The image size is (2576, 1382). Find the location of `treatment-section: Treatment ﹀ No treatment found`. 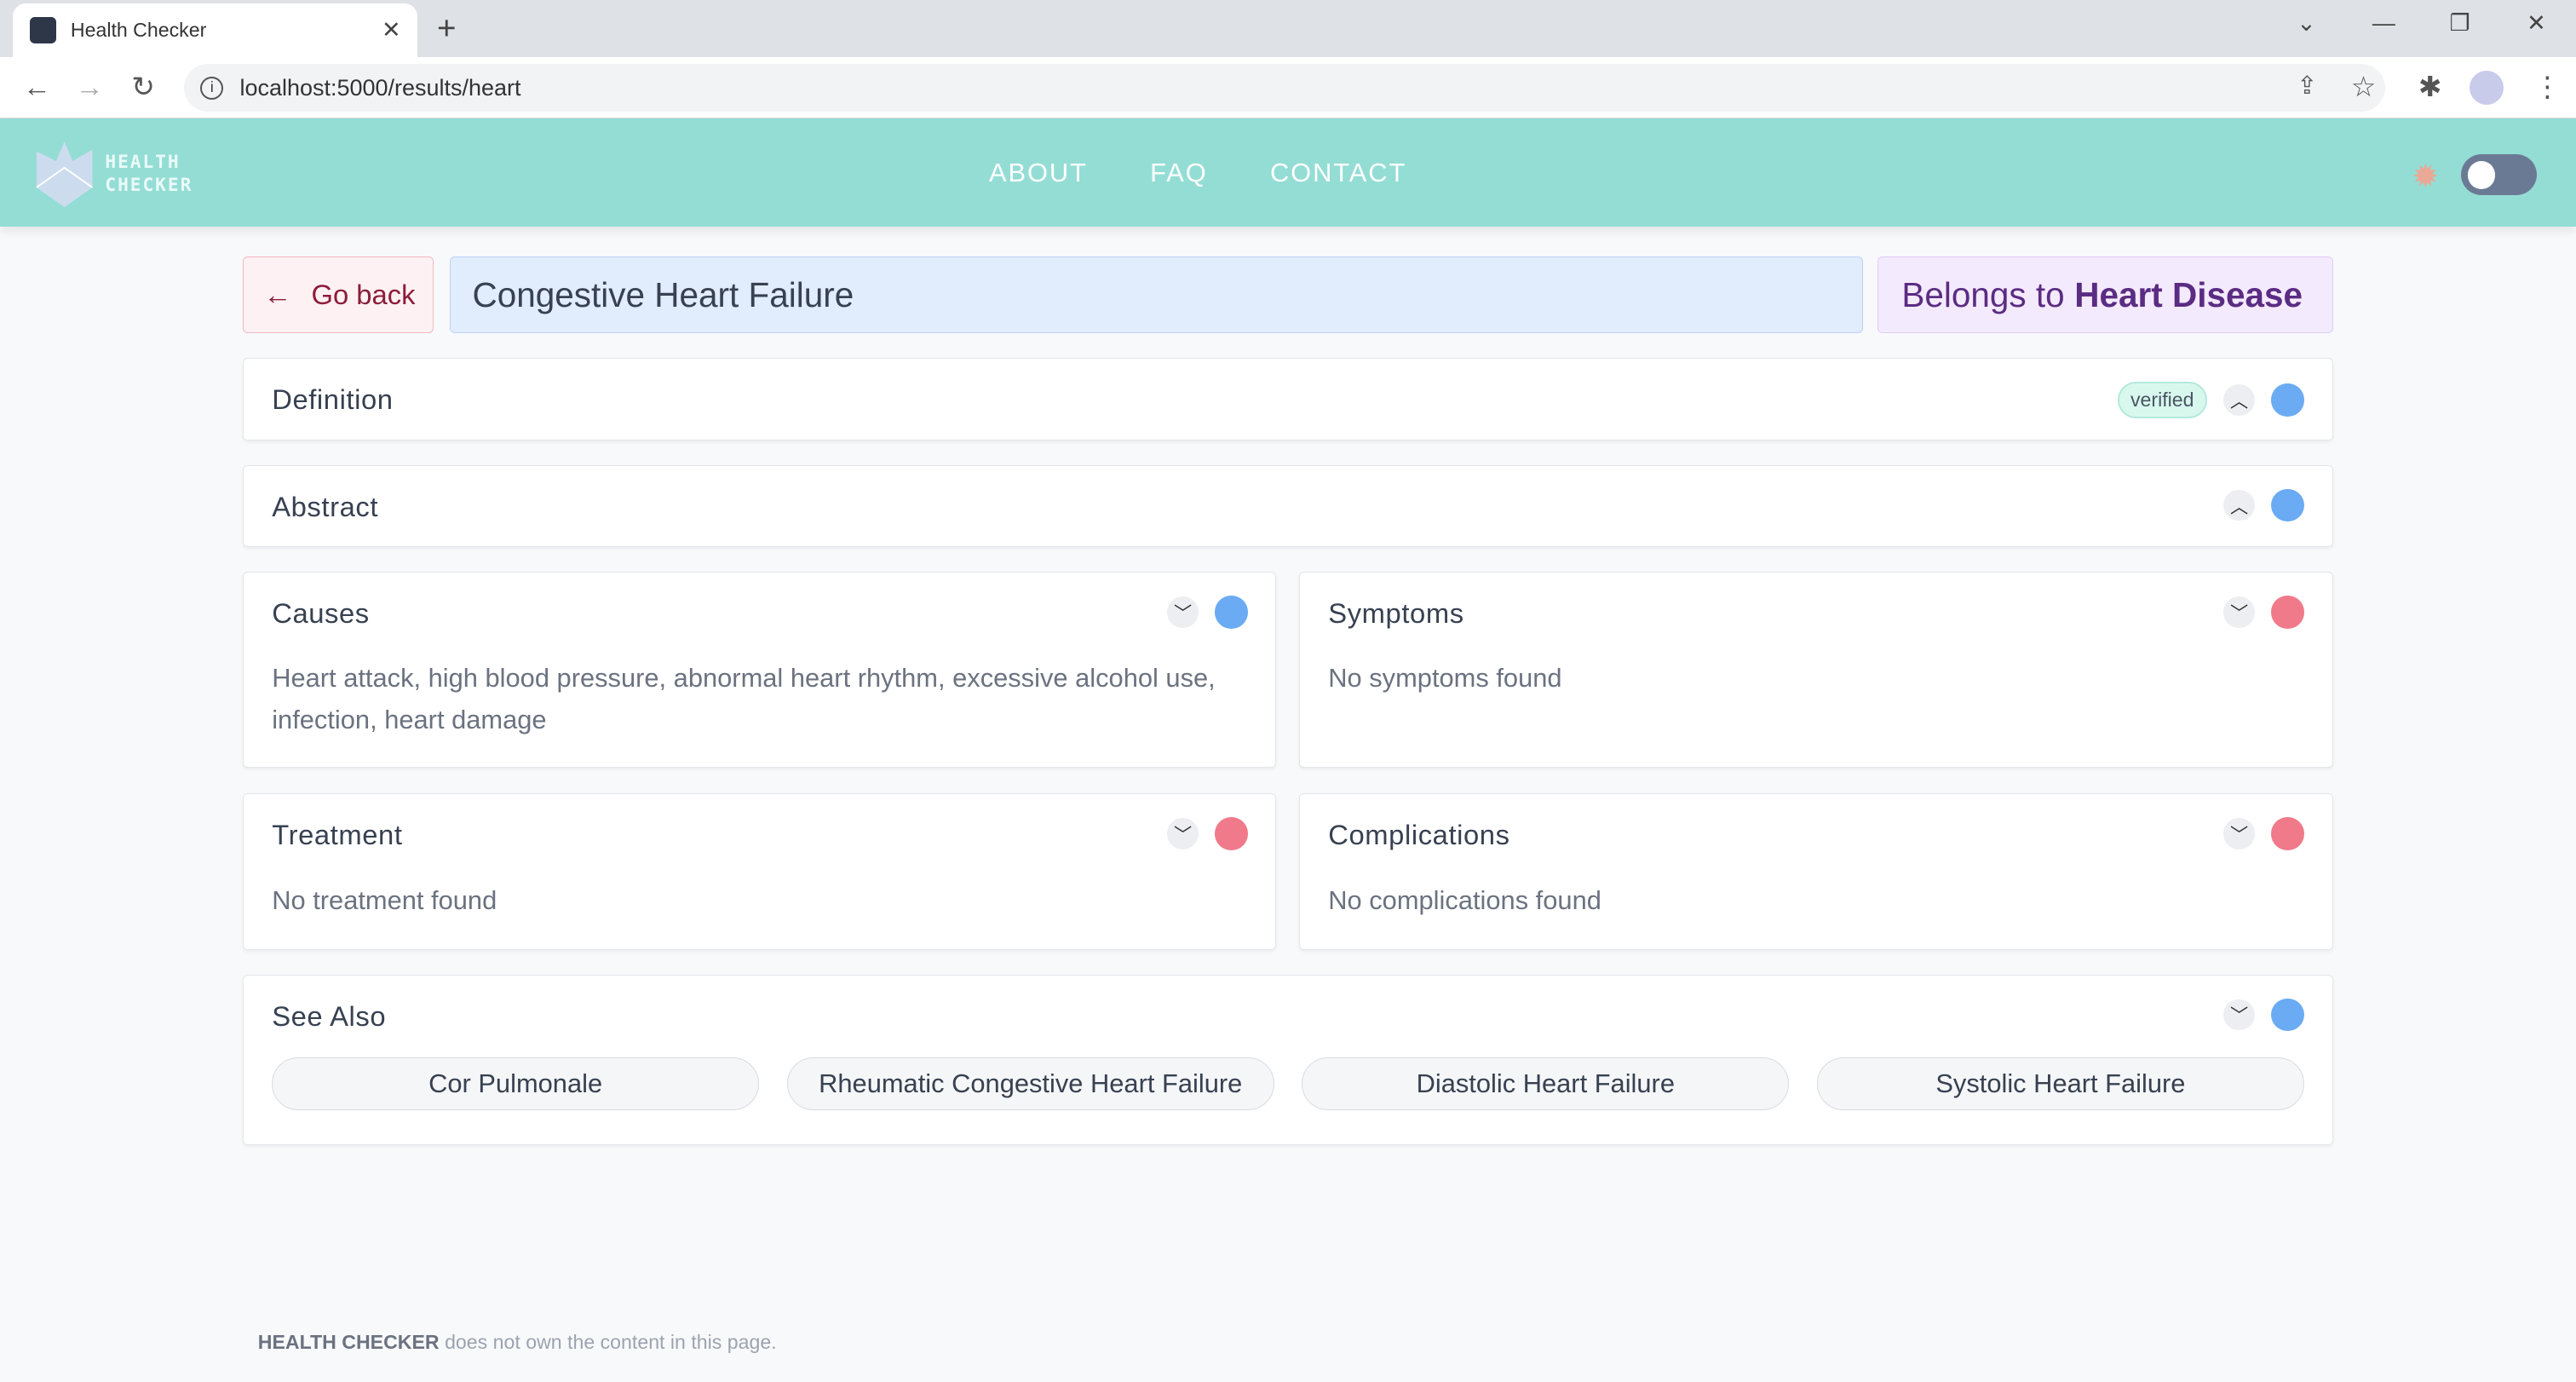

treatment-section: Treatment ﹀ No treatment found is located at coordinates (760, 871).